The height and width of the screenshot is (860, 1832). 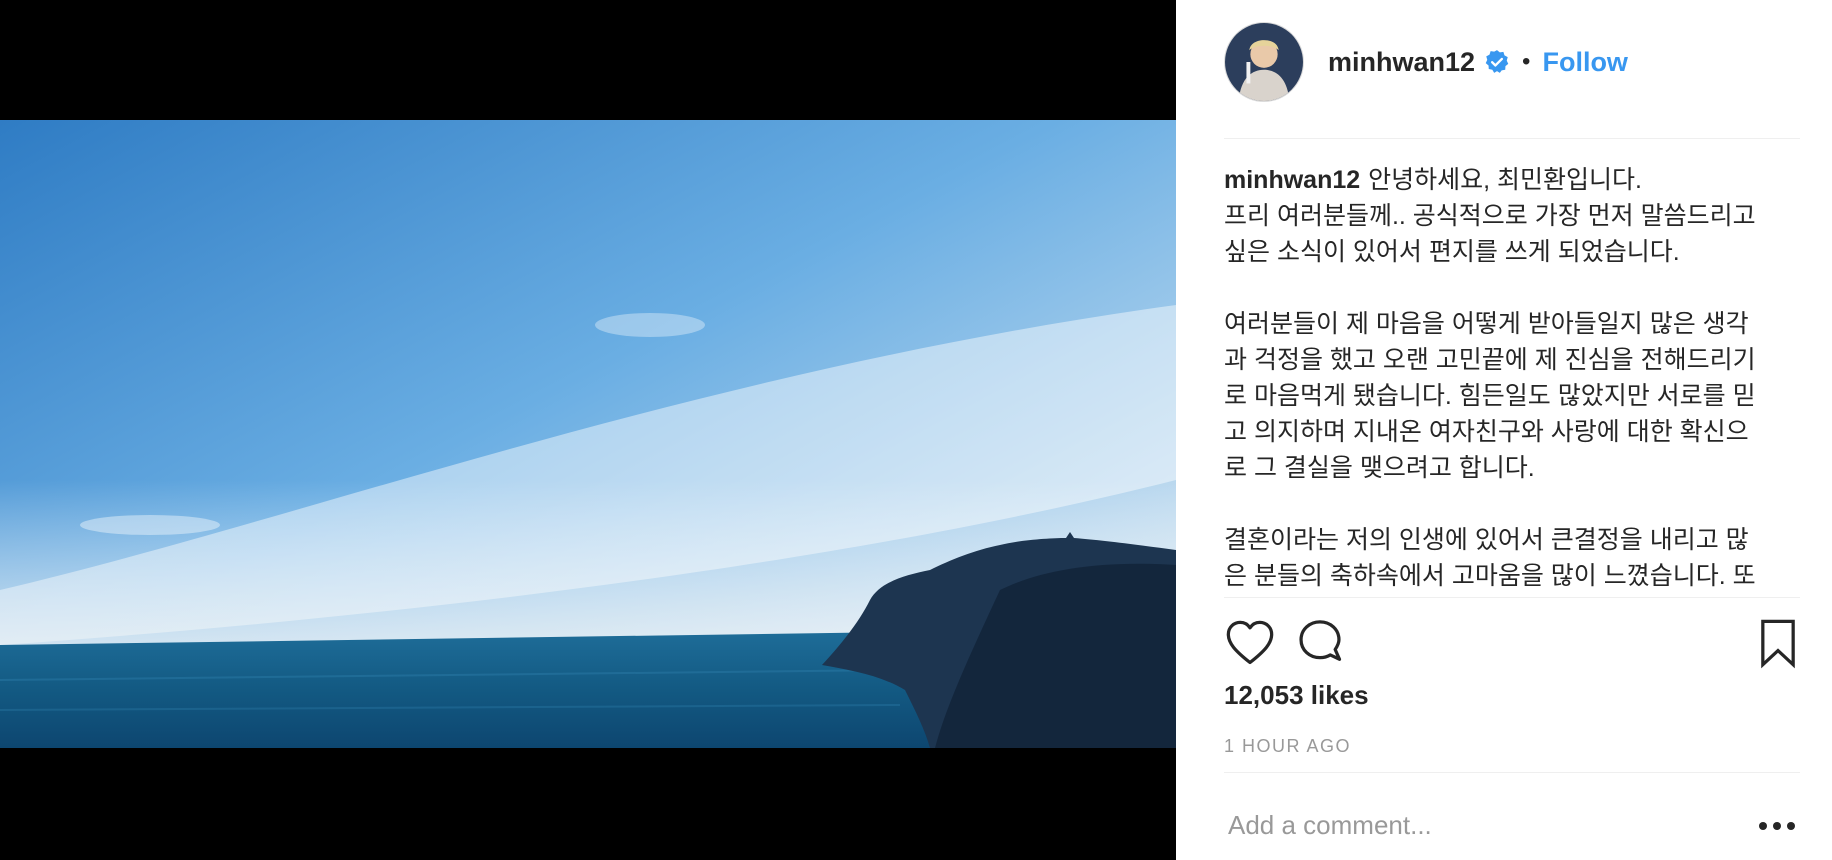 I want to click on comment-divider, so click(x=1512, y=772).